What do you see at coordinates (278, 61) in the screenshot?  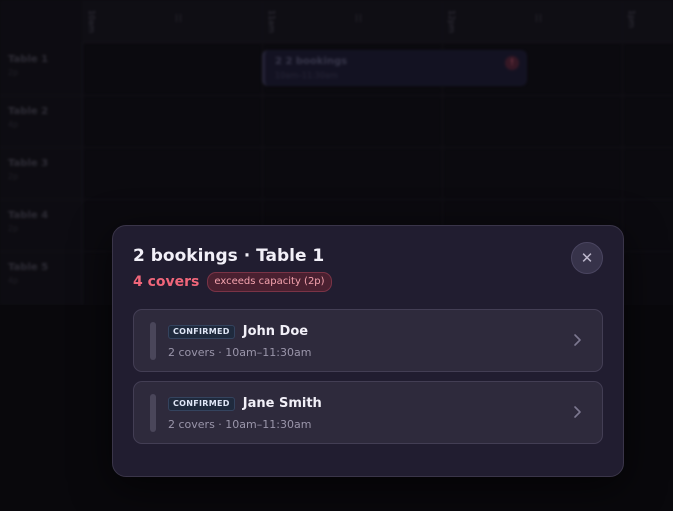 I see `booking-count-icon: 2` at bounding box center [278, 61].